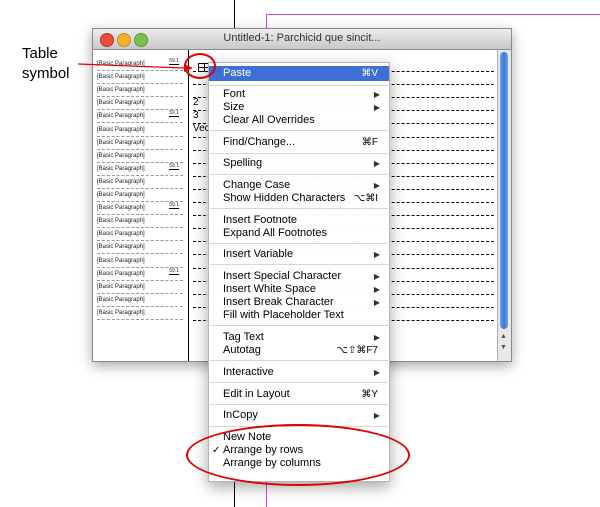 This screenshot has height=507, width=600. What do you see at coordinates (299, 415) in the screenshot?
I see `menu-item-incopy: InCopy ▶` at bounding box center [299, 415].